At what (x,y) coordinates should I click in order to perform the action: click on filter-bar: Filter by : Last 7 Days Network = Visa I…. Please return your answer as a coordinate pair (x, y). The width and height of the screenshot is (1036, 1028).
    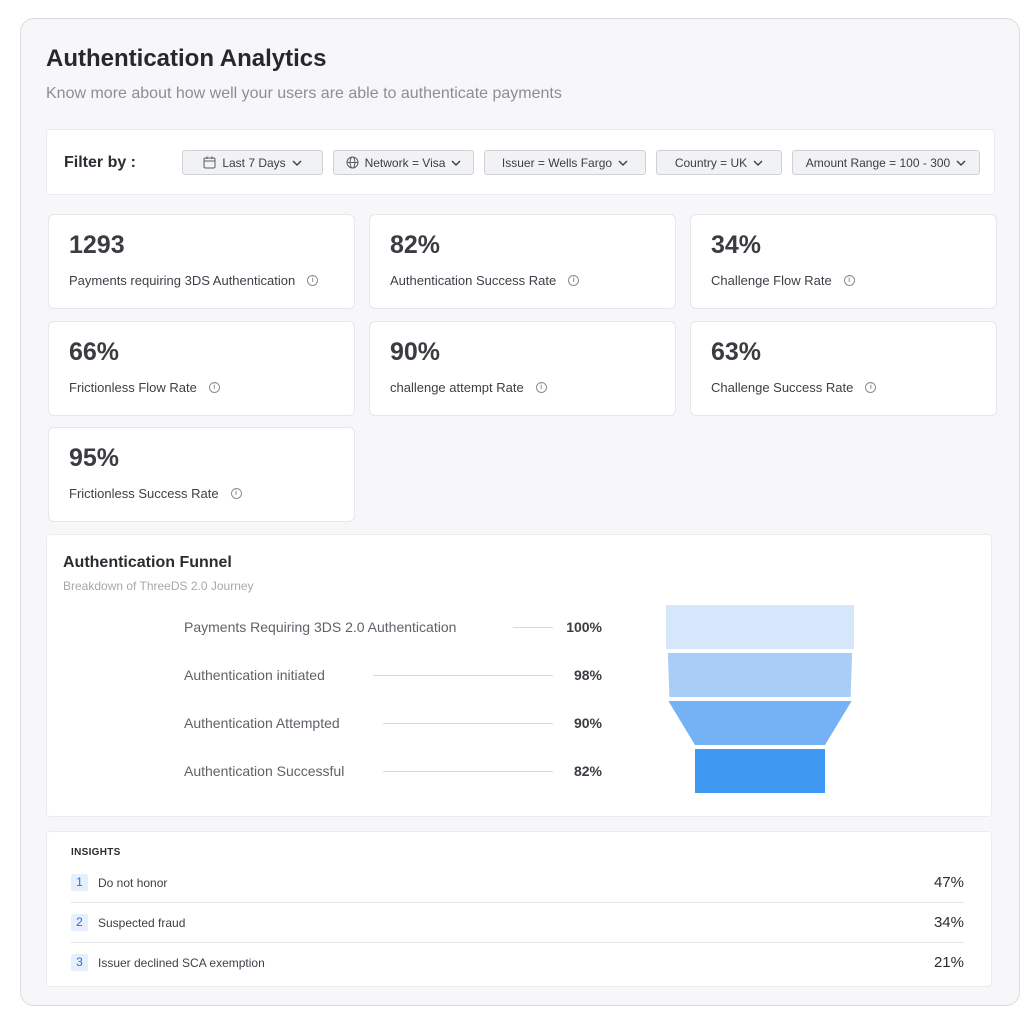
    Looking at the image, I should click on (520, 162).